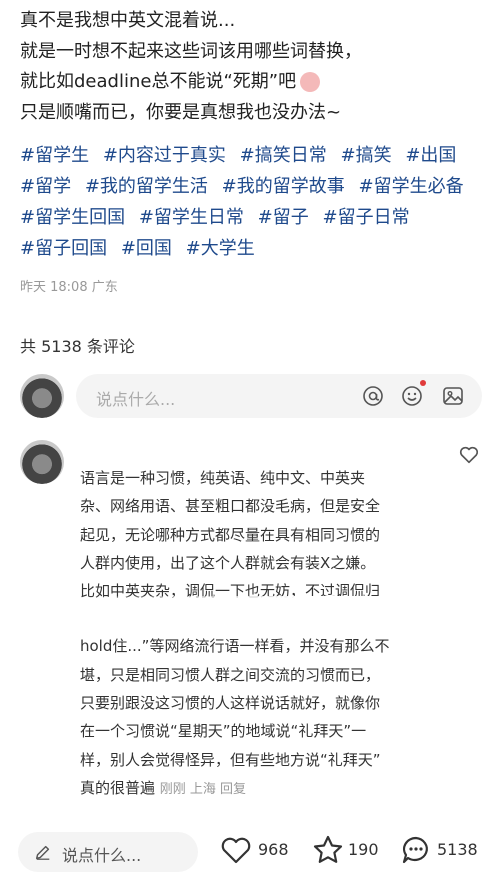 This screenshot has width=500, height=880. What do you see at coordinates (191, 217) in the screenshot?
I see `hashtag: #留学生日常` at bounding box center [191, 217].